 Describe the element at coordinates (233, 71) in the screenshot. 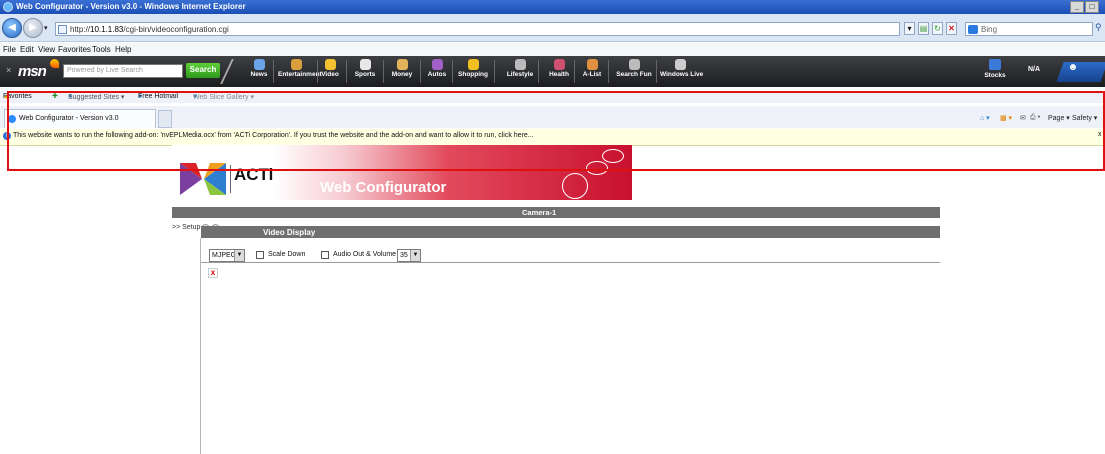

I see `msn-divider` at that location.